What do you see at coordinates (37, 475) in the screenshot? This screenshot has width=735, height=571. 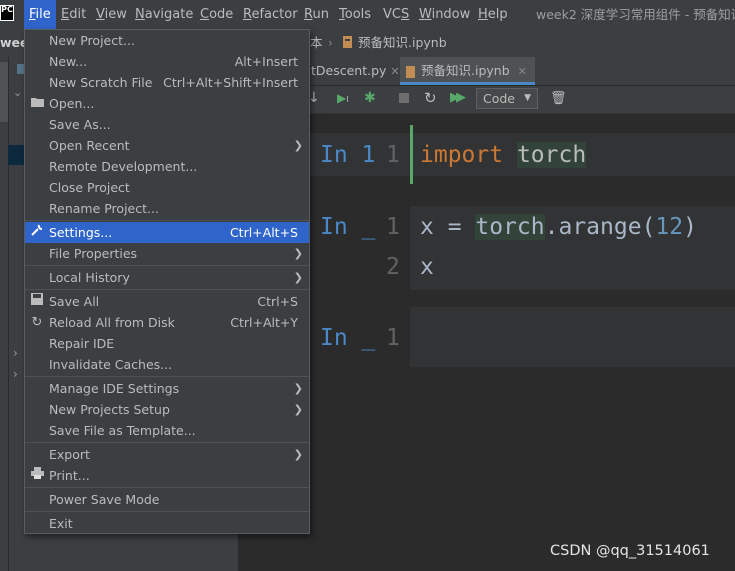 I see `printer-icon` at bounding box center [37, 475].